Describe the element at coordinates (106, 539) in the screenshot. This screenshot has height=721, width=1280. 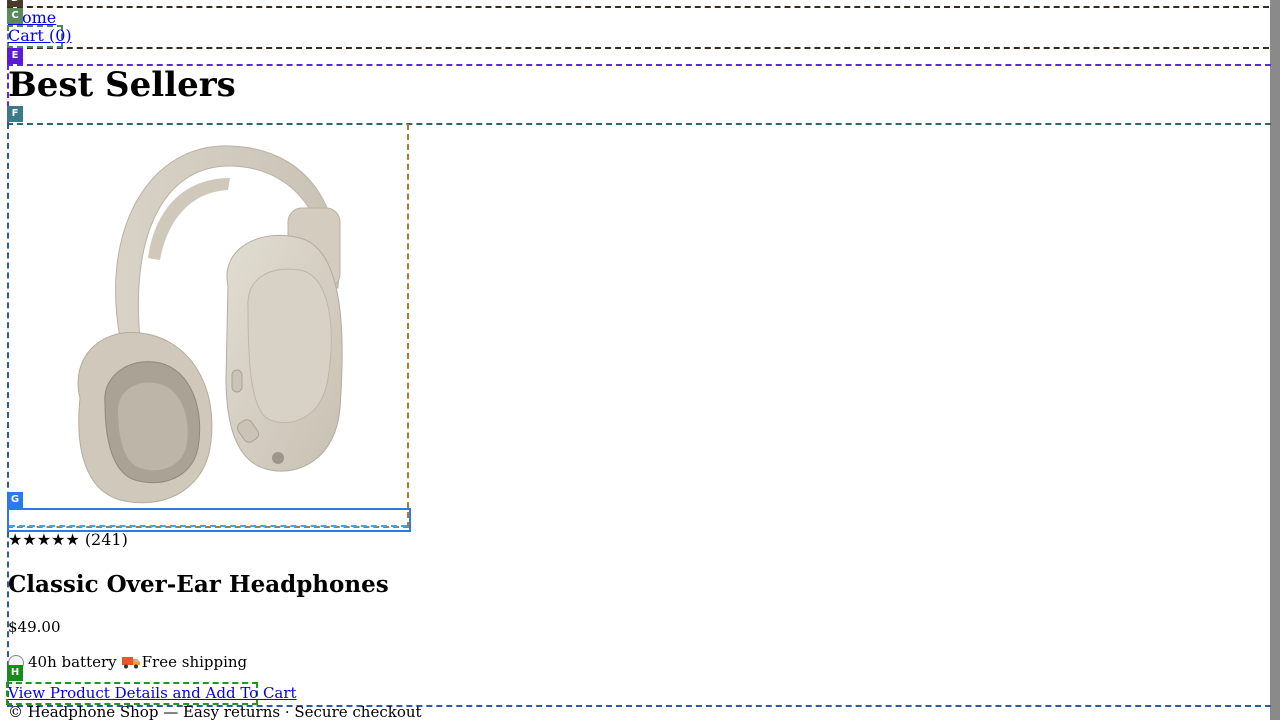
I see `rating-count: (241)` at that location.